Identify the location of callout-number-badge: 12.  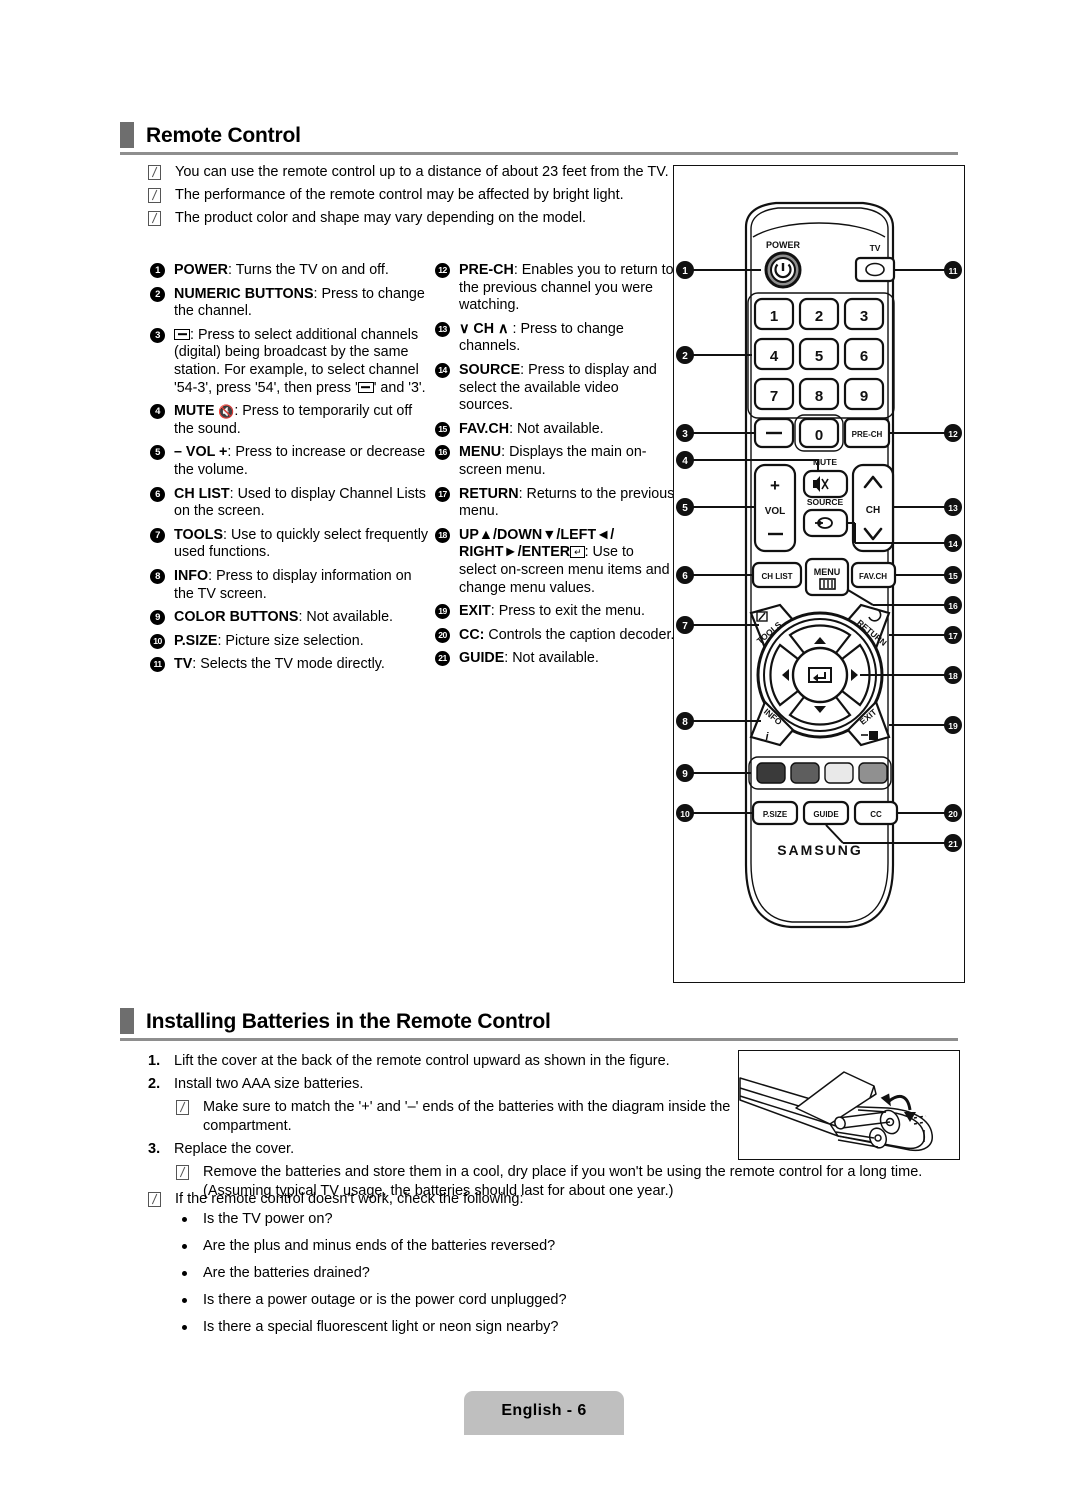
(442, 270).